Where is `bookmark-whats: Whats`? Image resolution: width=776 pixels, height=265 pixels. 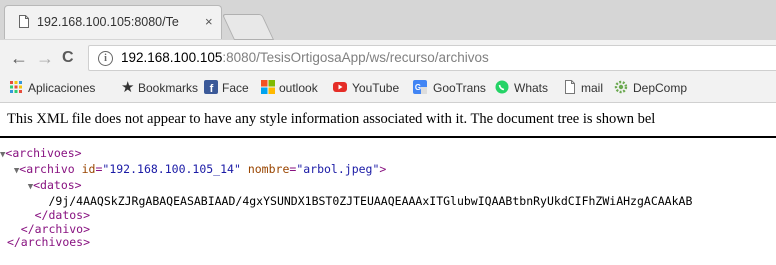
bookmark-whats: Whats is located at coordinates (531, 88).